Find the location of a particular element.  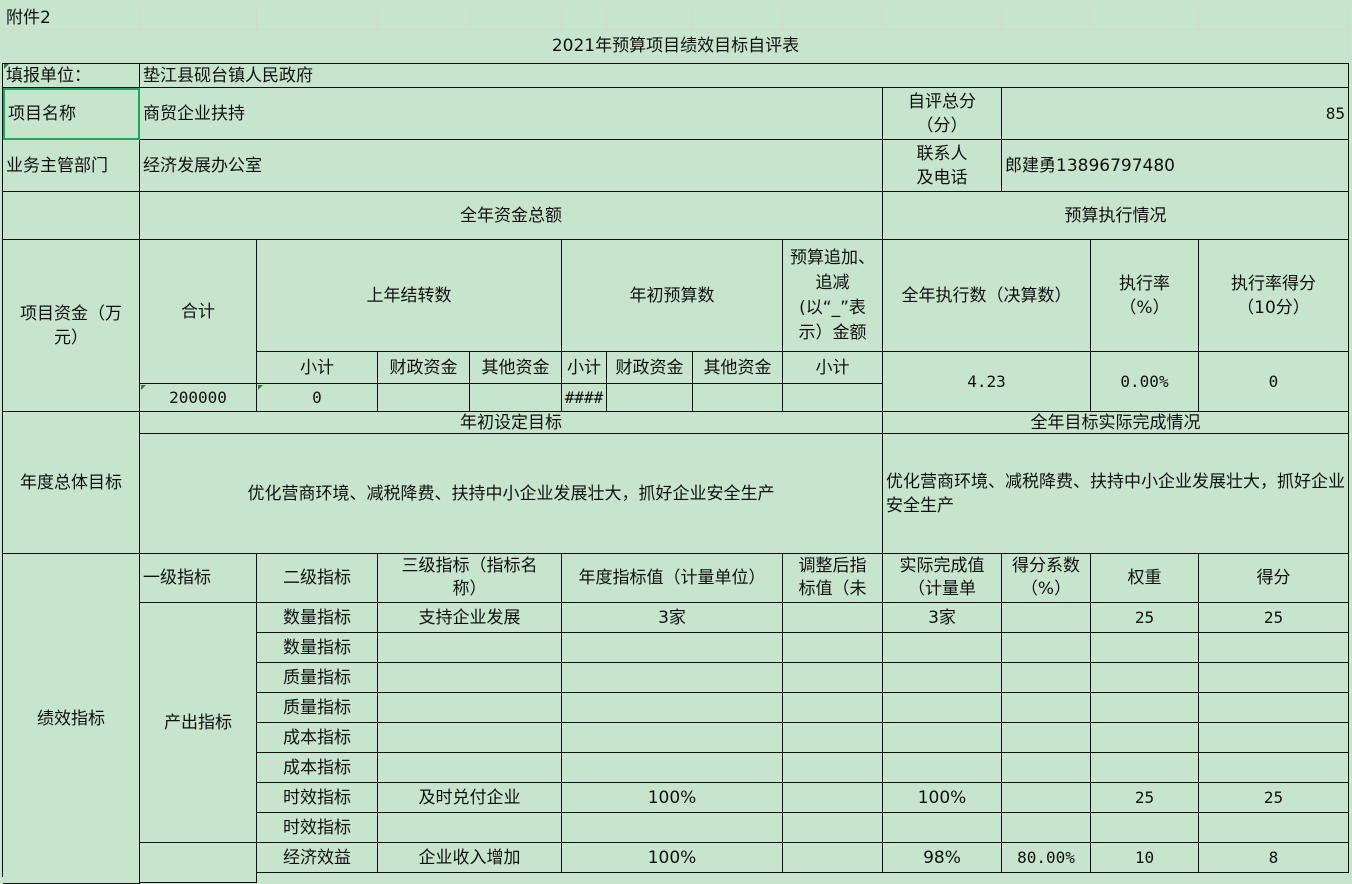

indicator-cell-weight: 25 is located at coordinates (1145, 798).